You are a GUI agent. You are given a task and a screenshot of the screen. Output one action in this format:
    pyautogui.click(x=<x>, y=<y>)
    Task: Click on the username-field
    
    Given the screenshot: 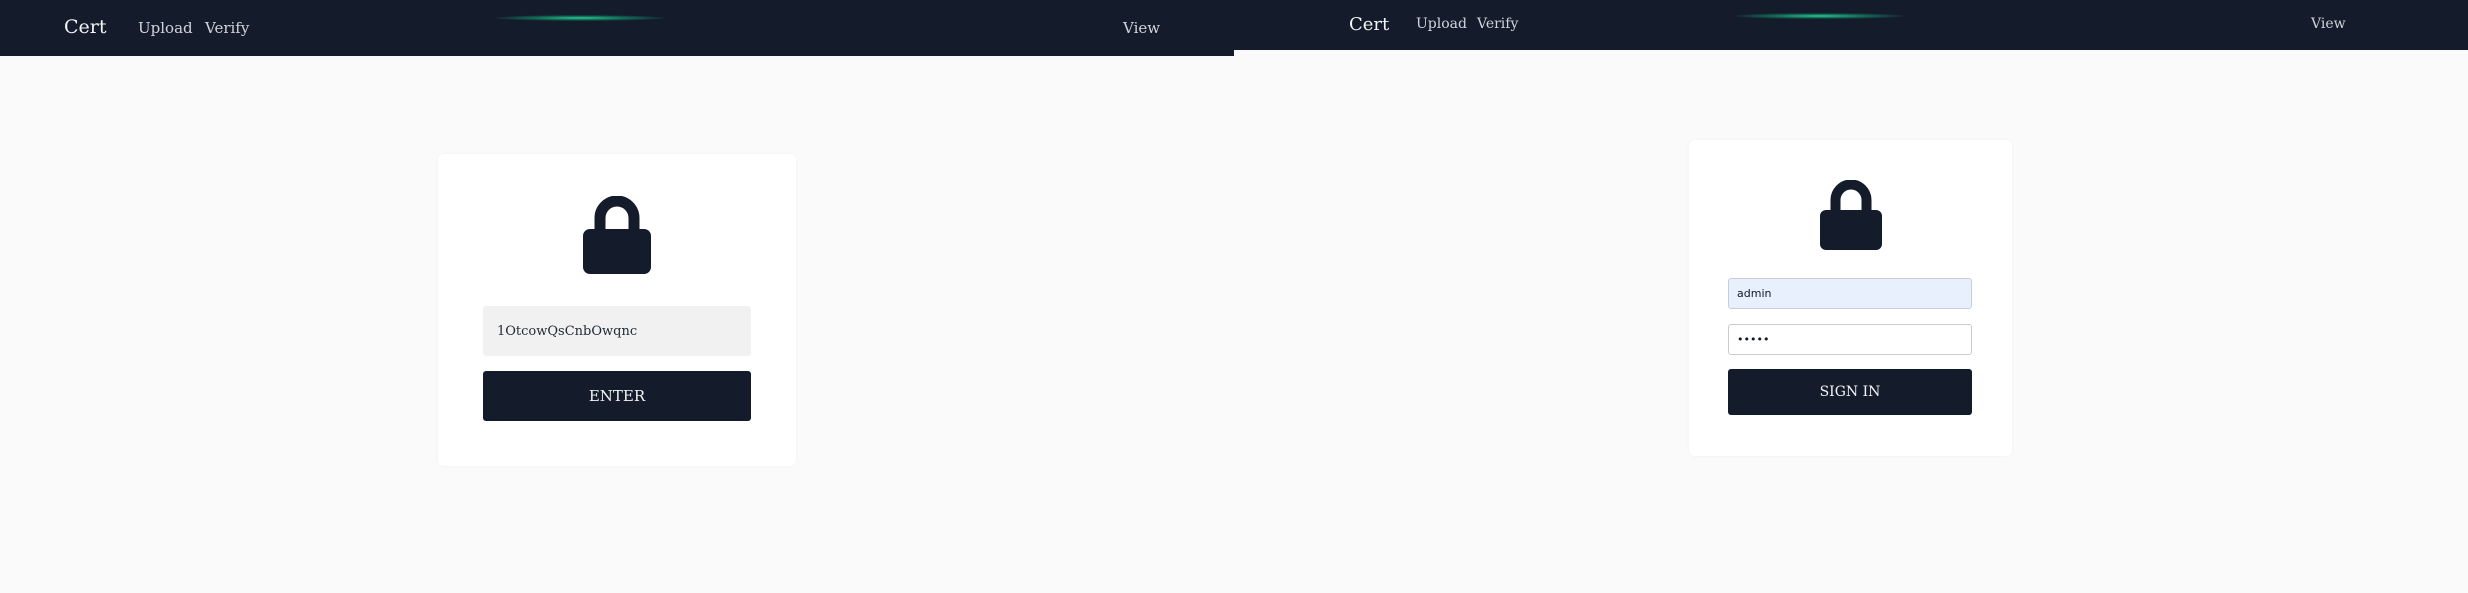 What is the action you would take?
    pyautogui.click(x=1850, y=293)
    